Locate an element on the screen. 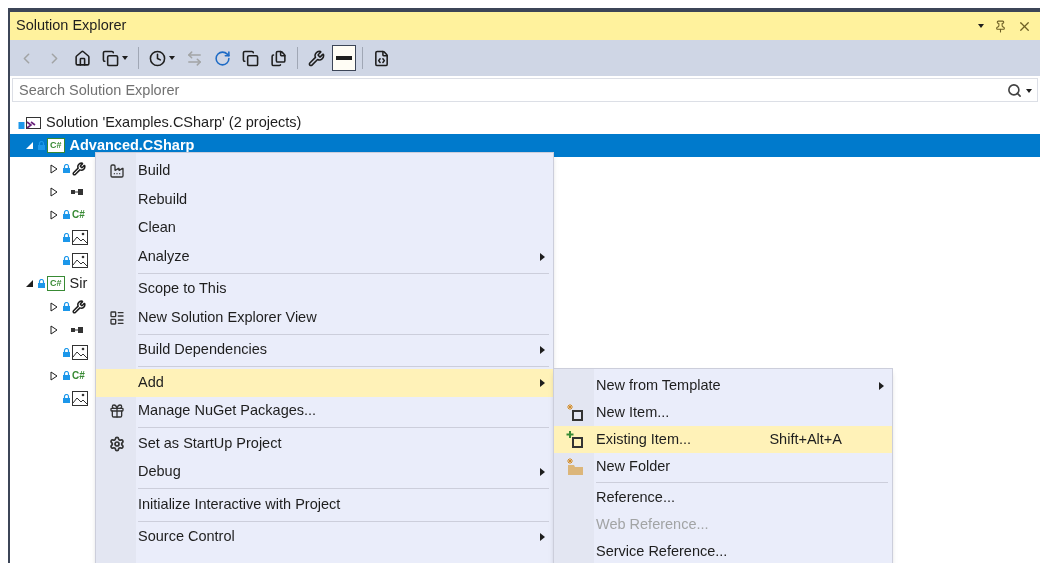 The image size is (1040, 563). menu-item: Source Control is located at coordinates (324, 537).